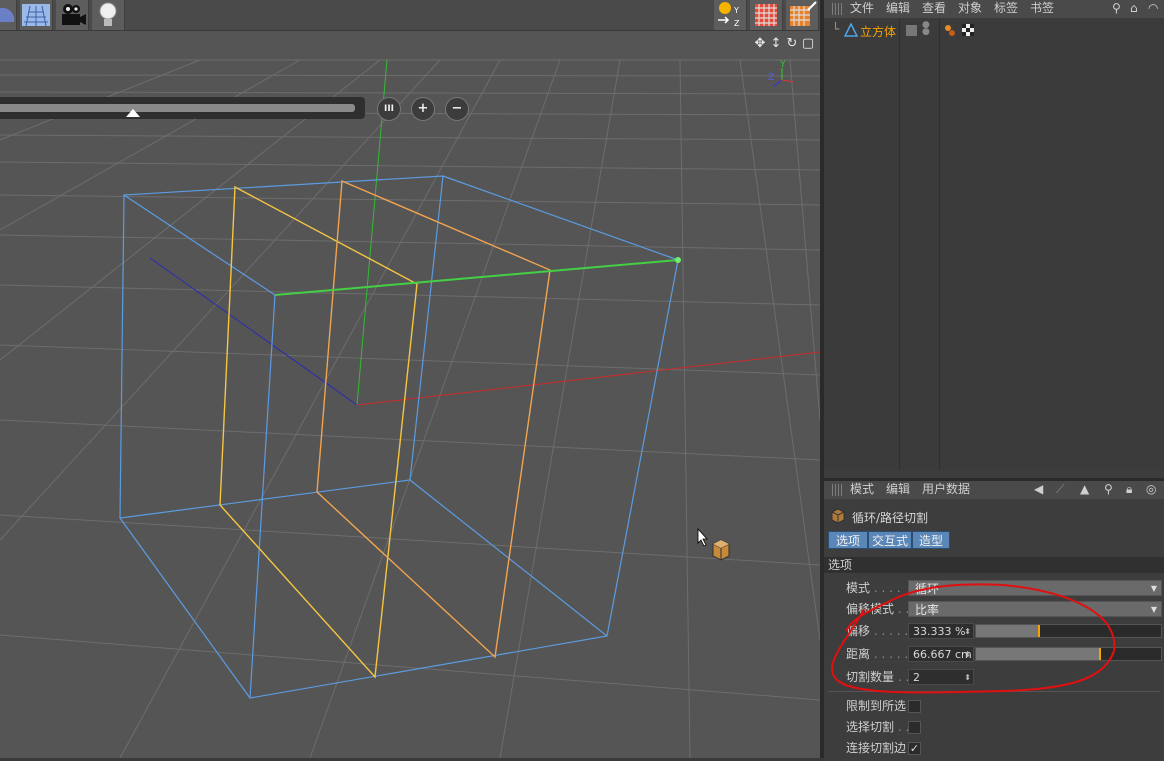  What do you see at coordinates (876, 706) in the screenshot?
I see `restrict-selection-label: 限制到所选` at bounding box center [876, 706].